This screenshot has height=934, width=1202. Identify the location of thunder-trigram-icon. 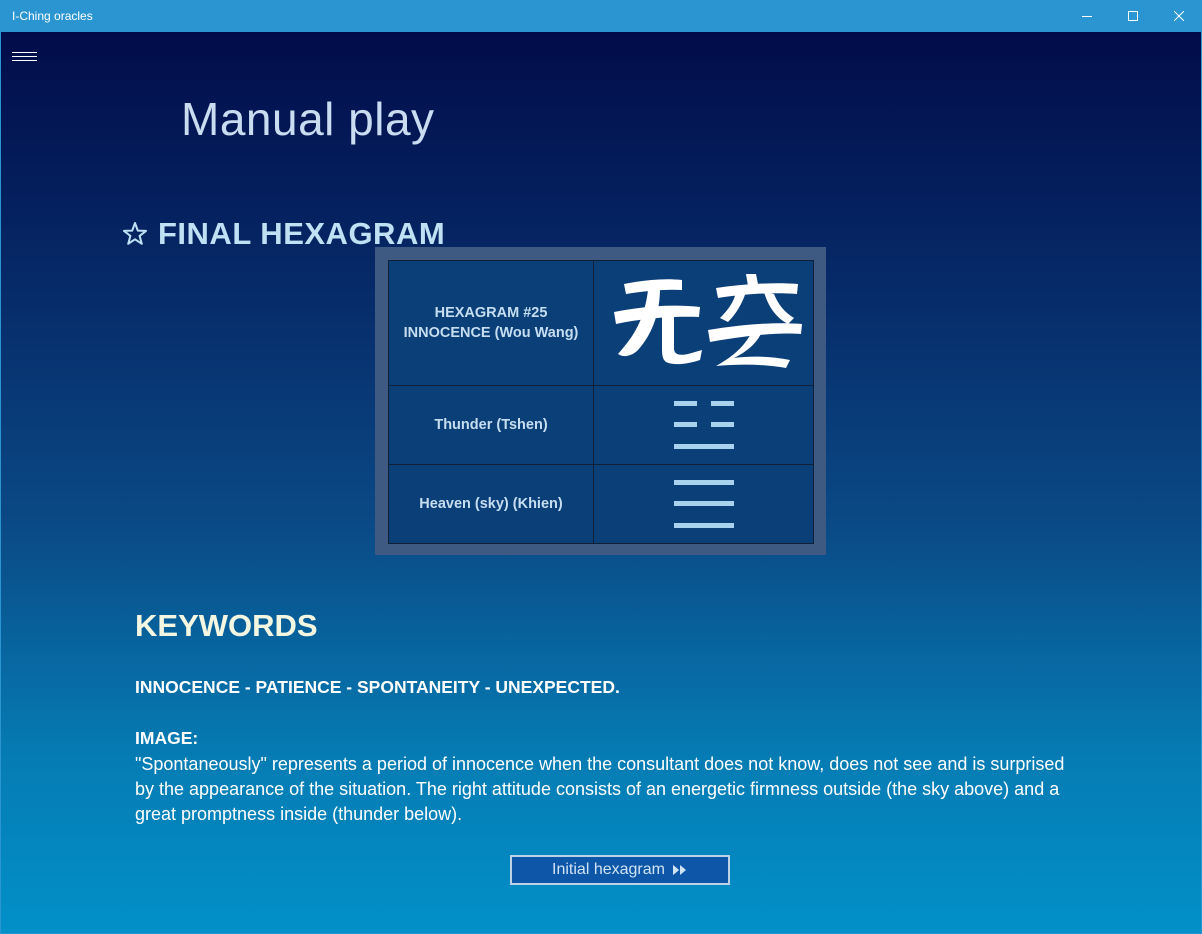
(703, 425).